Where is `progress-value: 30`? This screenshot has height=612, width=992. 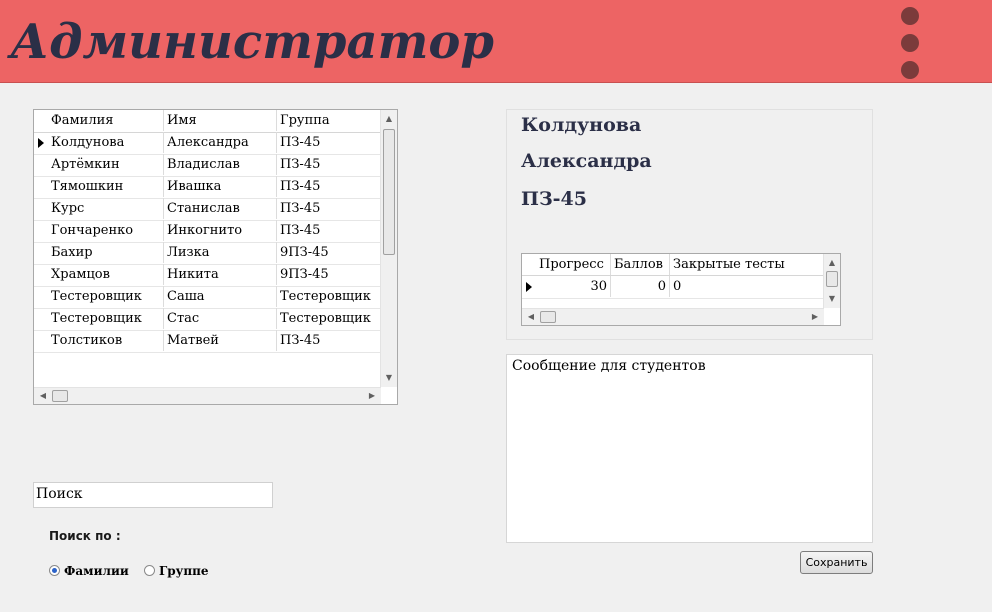
progress-value: 30 is located at coordinates (573, 286).